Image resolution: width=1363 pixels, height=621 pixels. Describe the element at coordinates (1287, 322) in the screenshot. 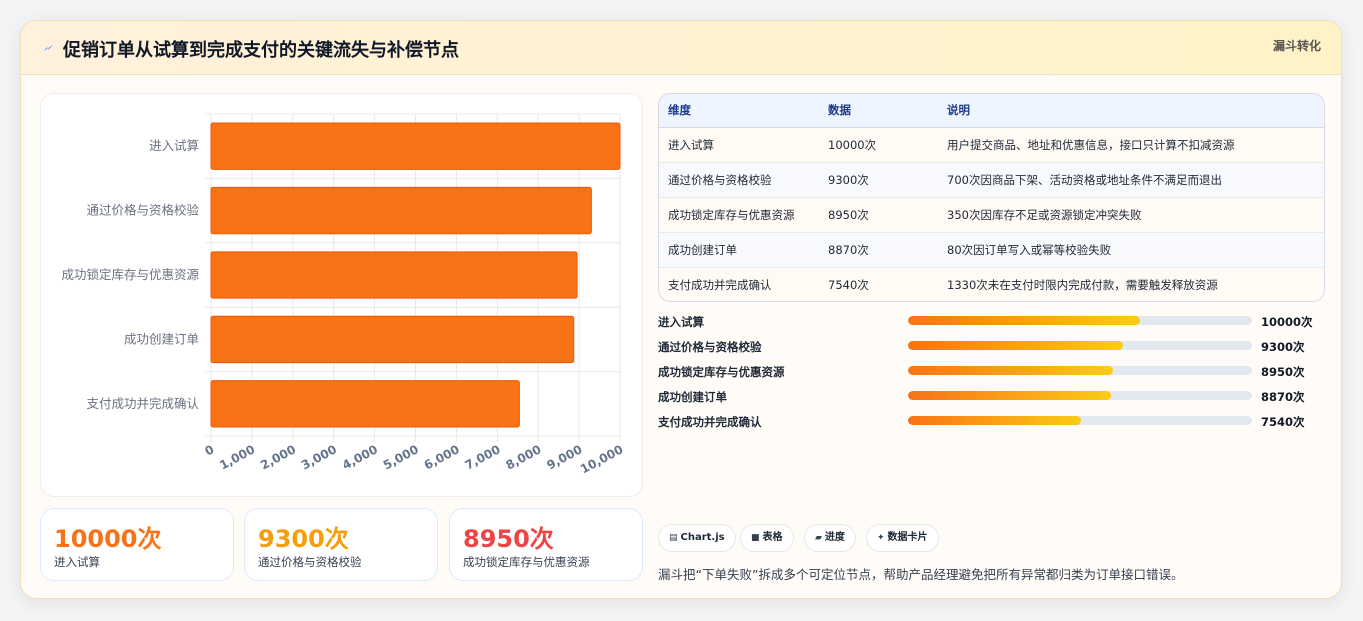

I see `progress-count: 10000次` at that location.